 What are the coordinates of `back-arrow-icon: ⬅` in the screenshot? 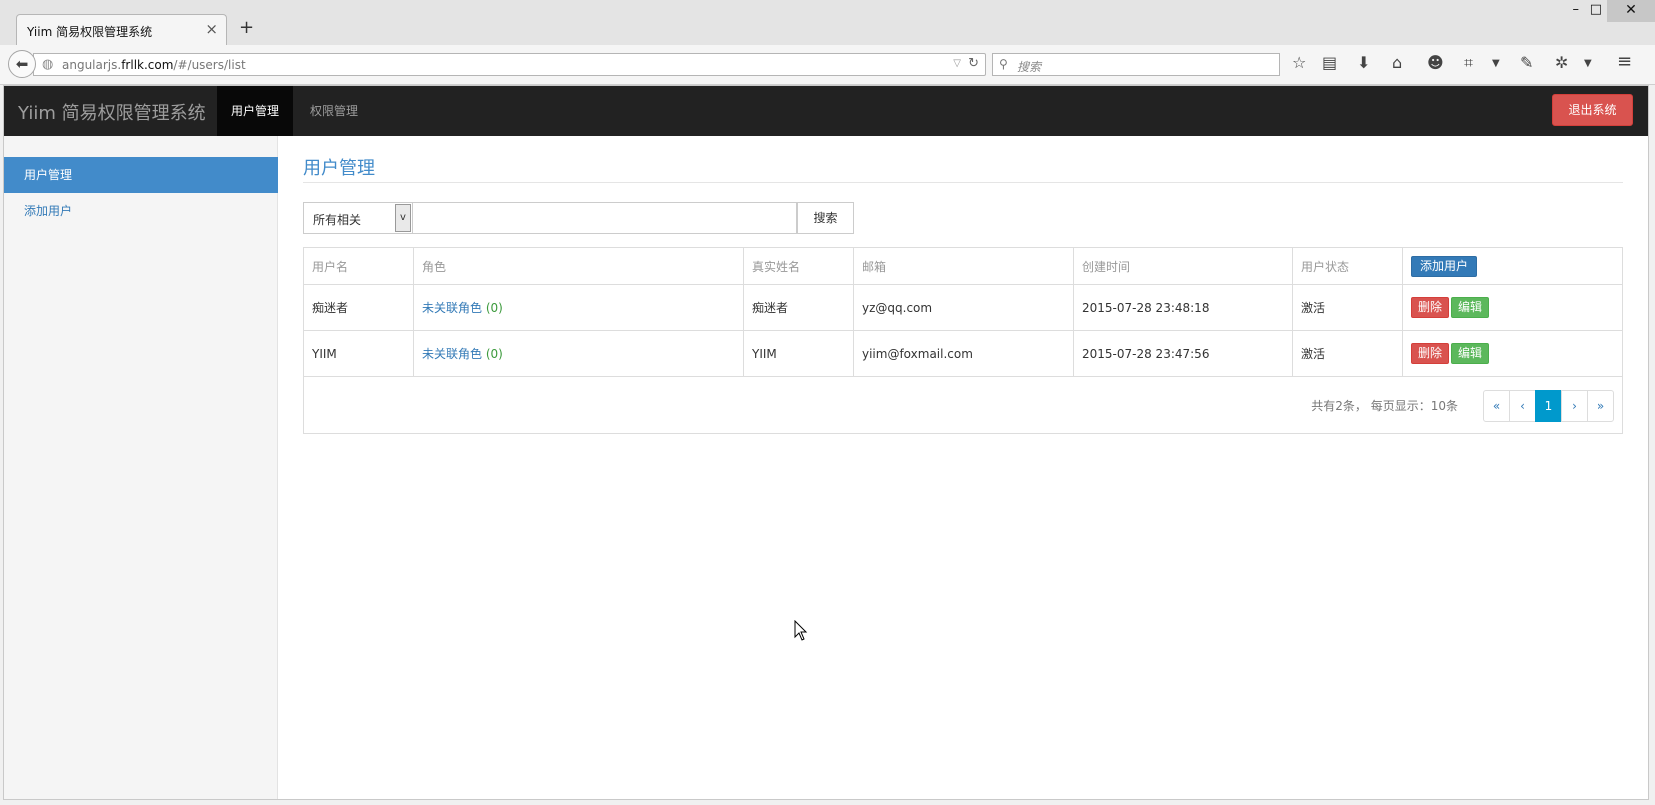 It's located at (22, 64).